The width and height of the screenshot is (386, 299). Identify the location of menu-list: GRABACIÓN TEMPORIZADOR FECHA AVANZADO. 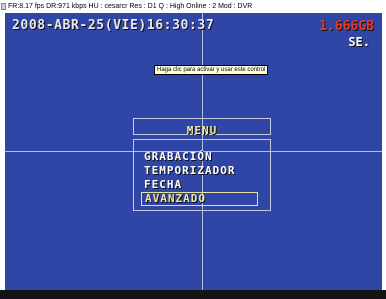
(202, 175).